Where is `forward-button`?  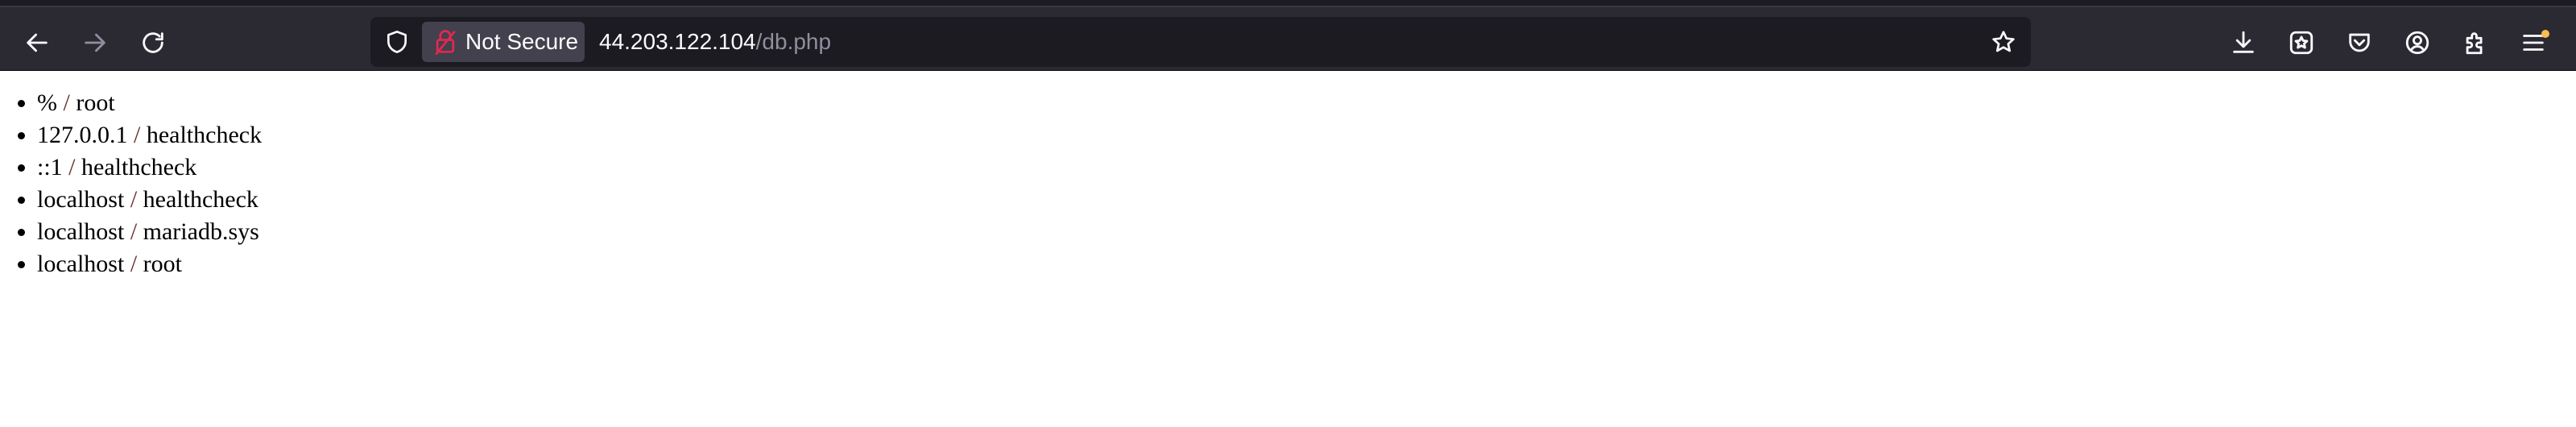 forward-button is located at coordinates (95, 43).